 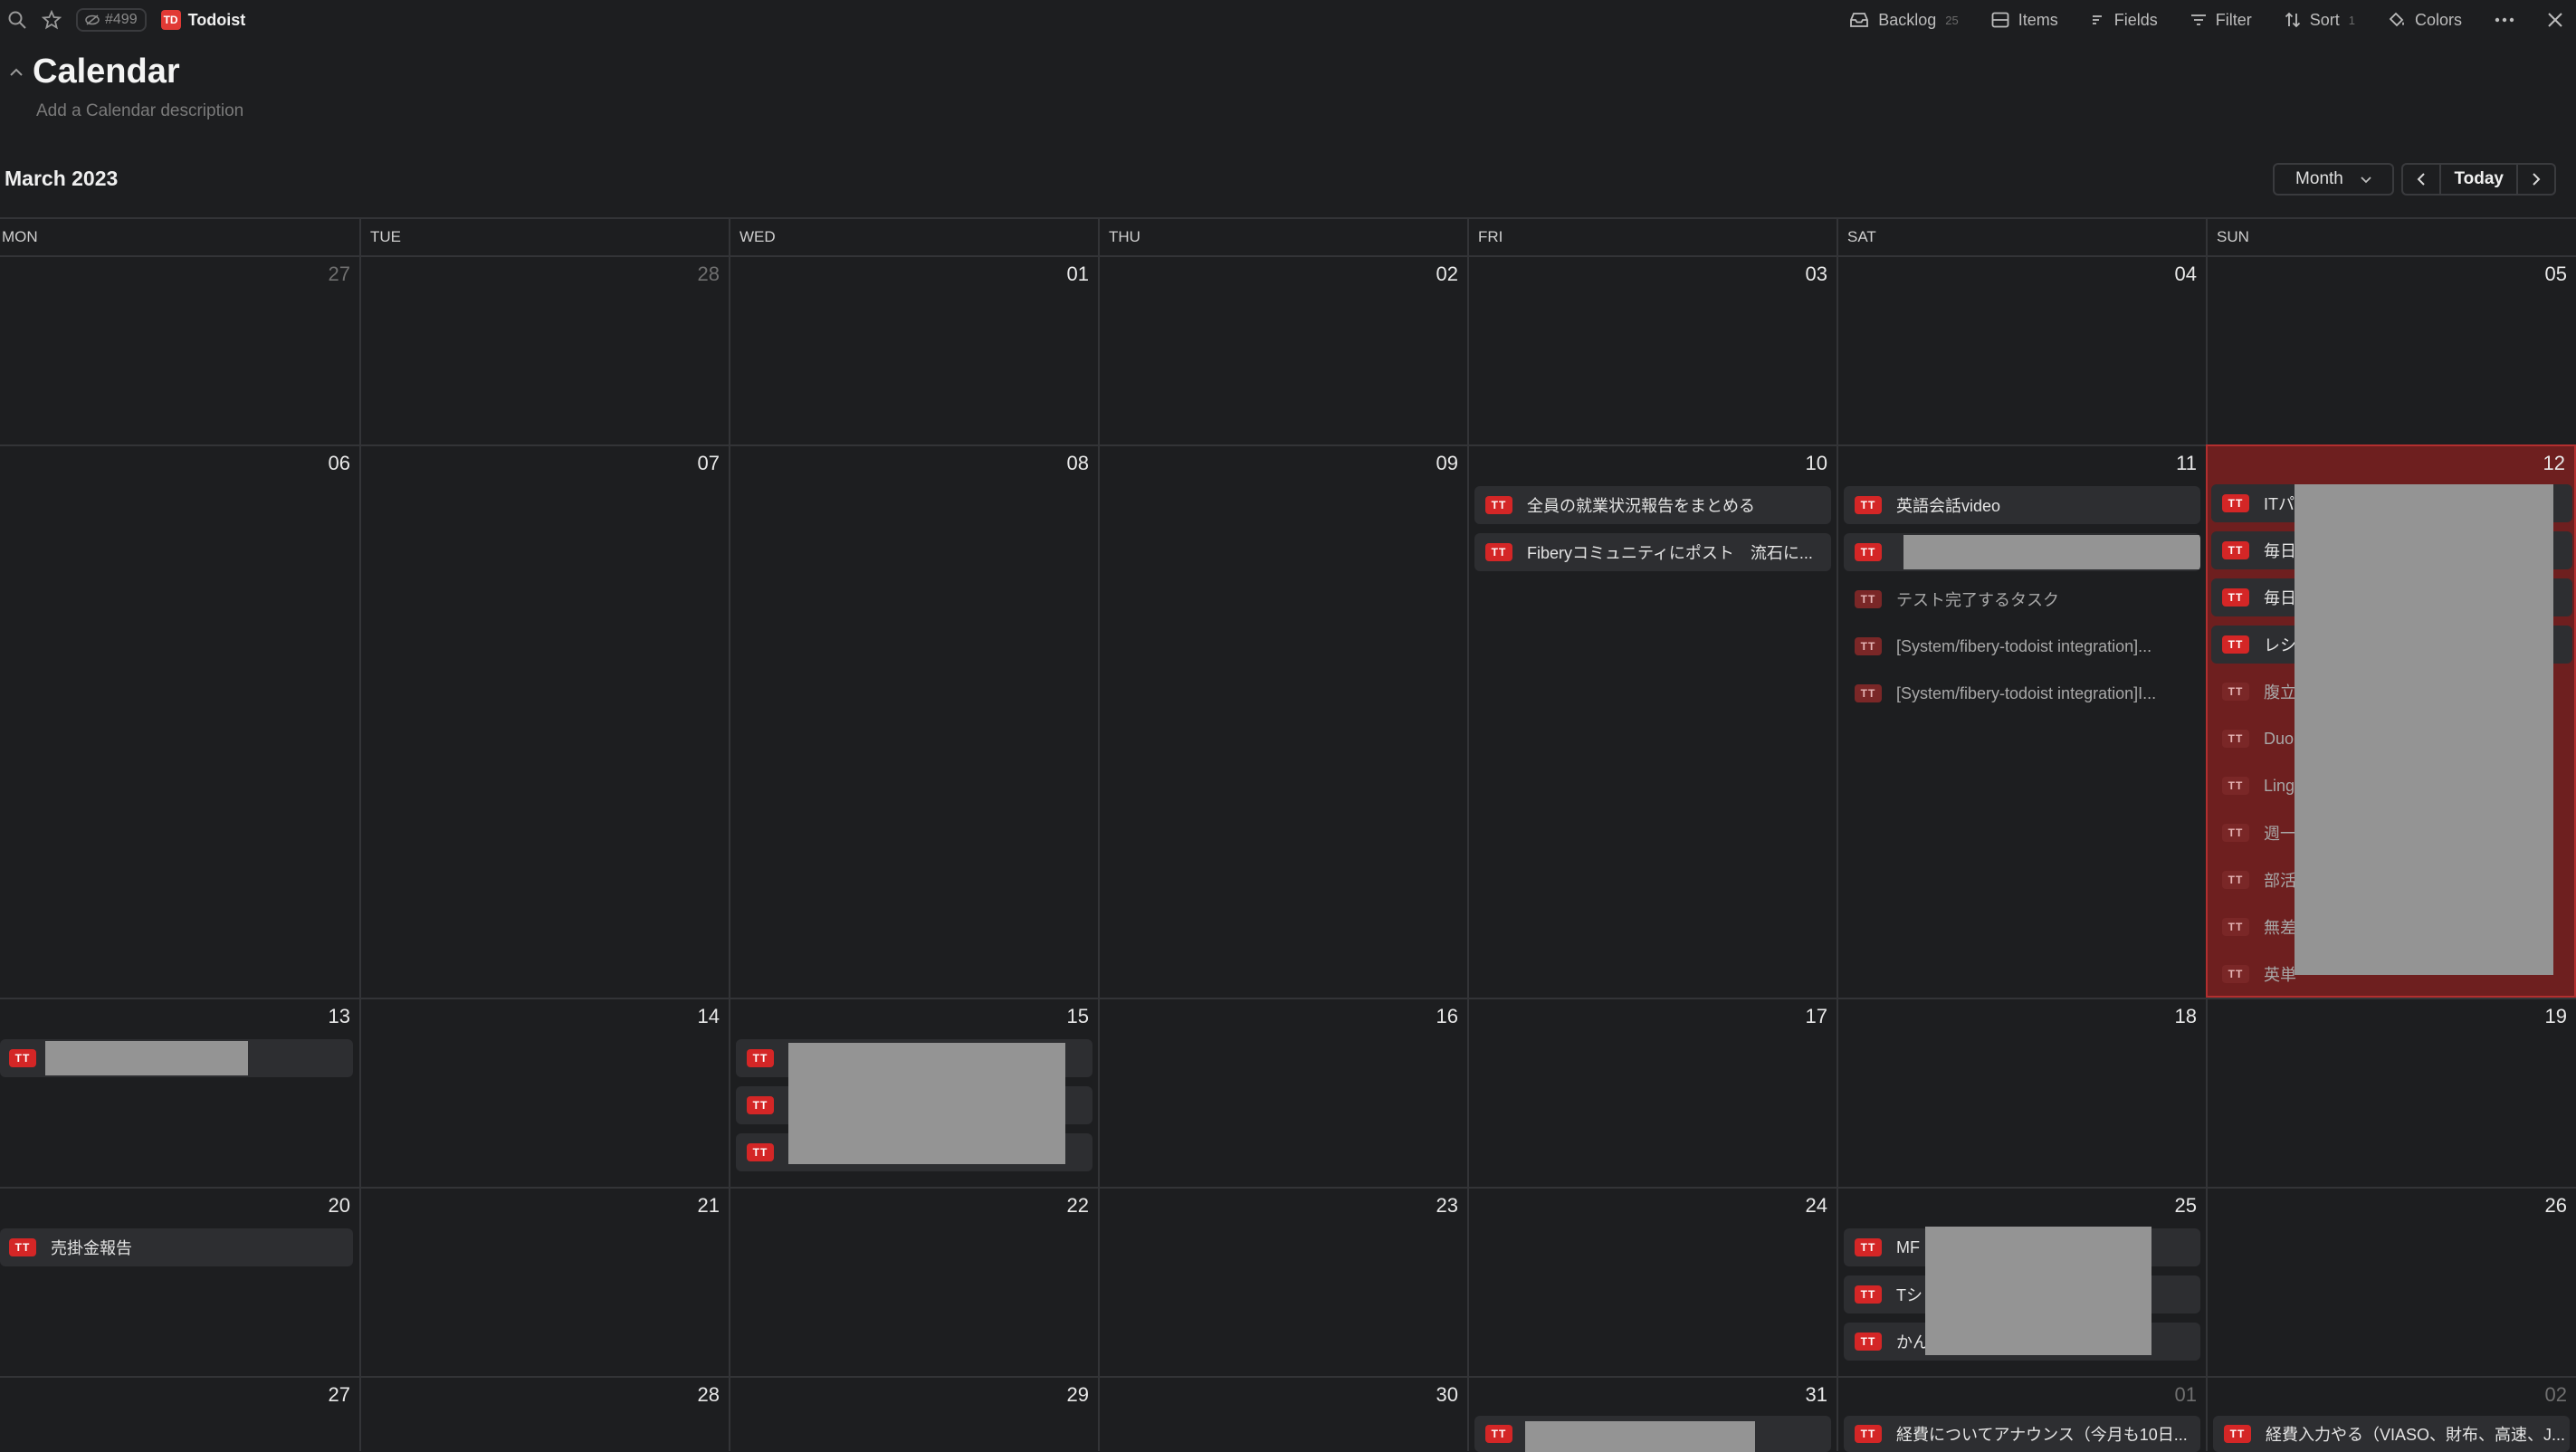 I want to click on close-icon, so click(x=2555, y=20).